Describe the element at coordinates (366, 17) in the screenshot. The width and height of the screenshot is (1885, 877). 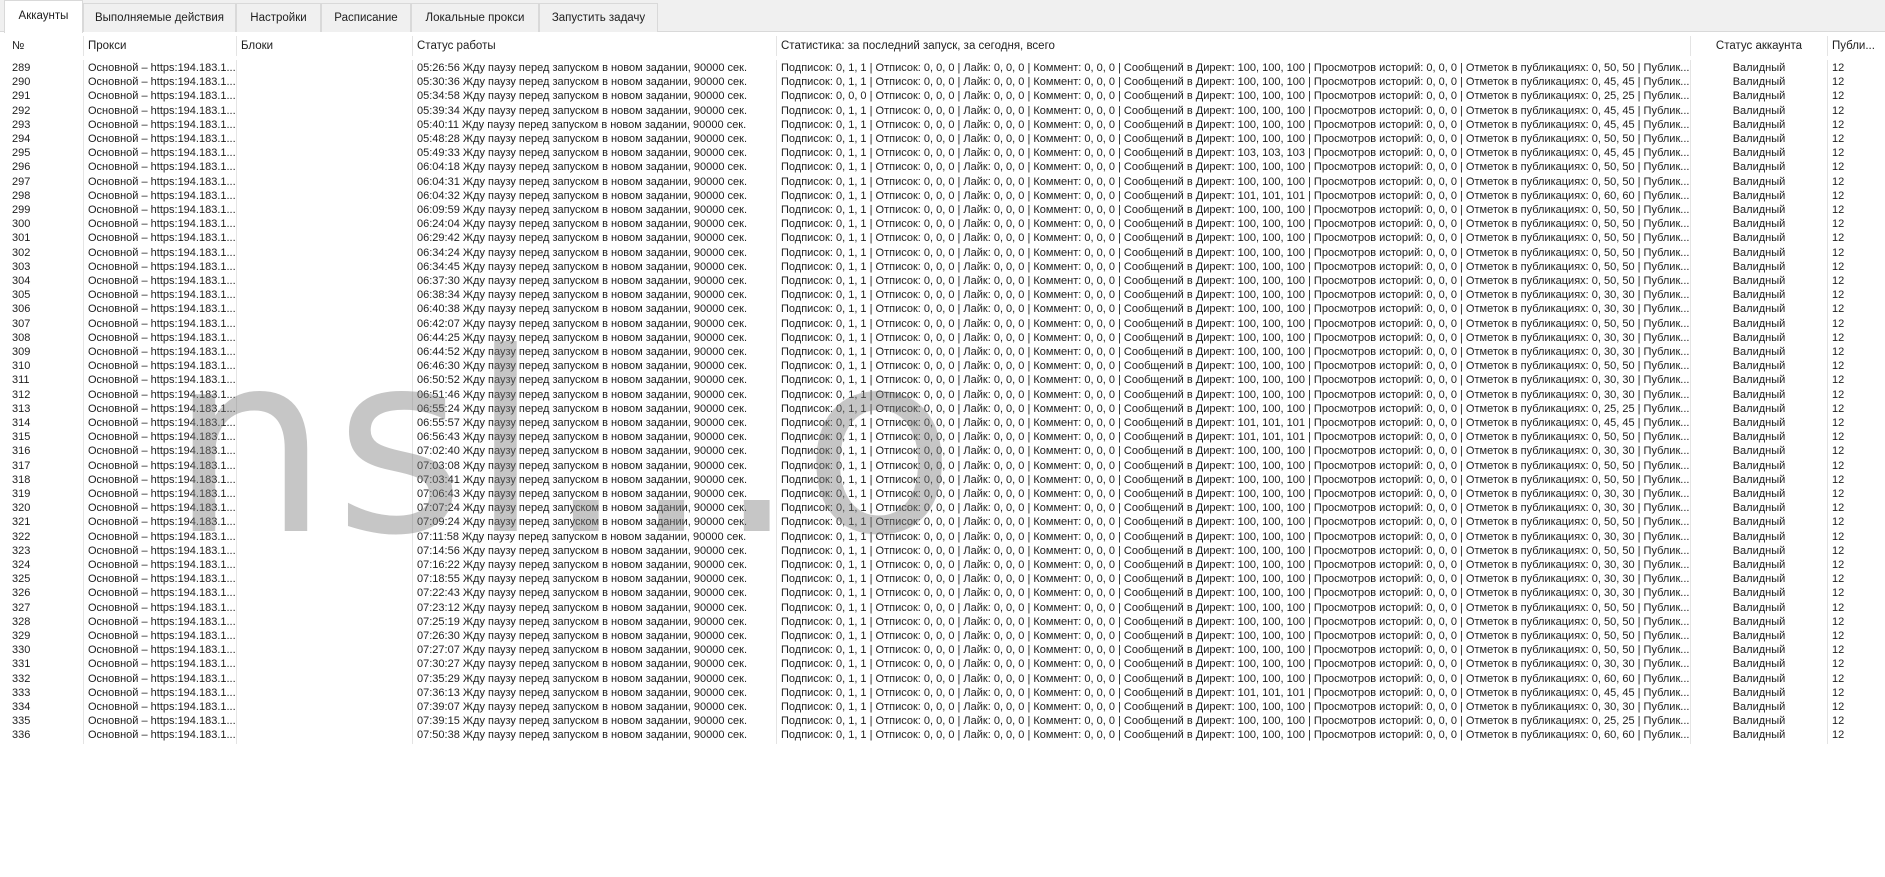
I see `tab-schedule: Расписание` at that location.